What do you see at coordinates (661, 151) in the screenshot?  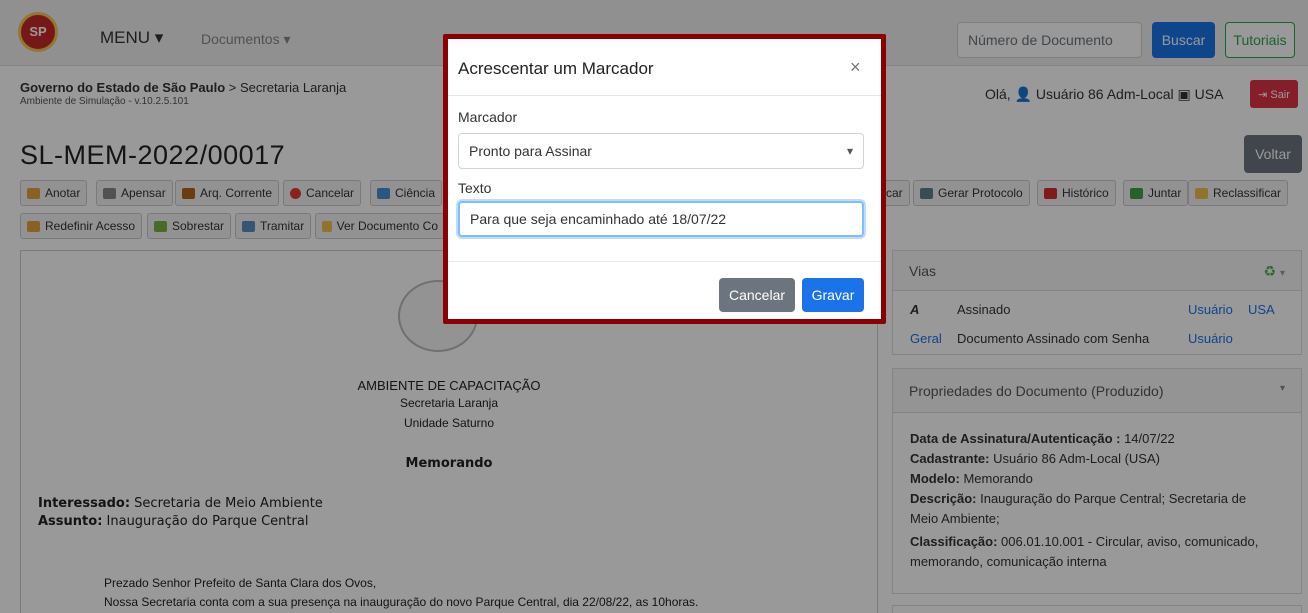 I see `marker-select: Pronto para Assinar ▾` at bounding box center [661, 151].